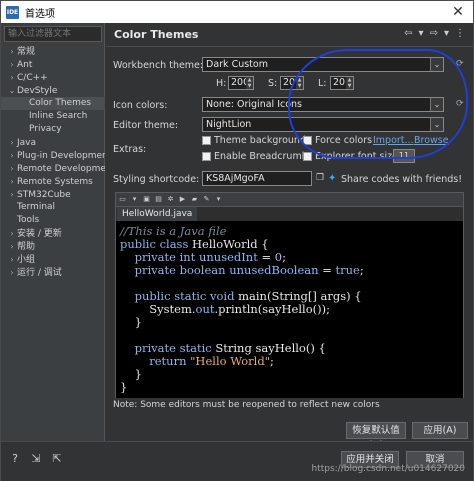 This screenshot has height=481, width=474. I want to click on watermark-text: https://blog.csdn.net/u014627020, so click(388, 469).